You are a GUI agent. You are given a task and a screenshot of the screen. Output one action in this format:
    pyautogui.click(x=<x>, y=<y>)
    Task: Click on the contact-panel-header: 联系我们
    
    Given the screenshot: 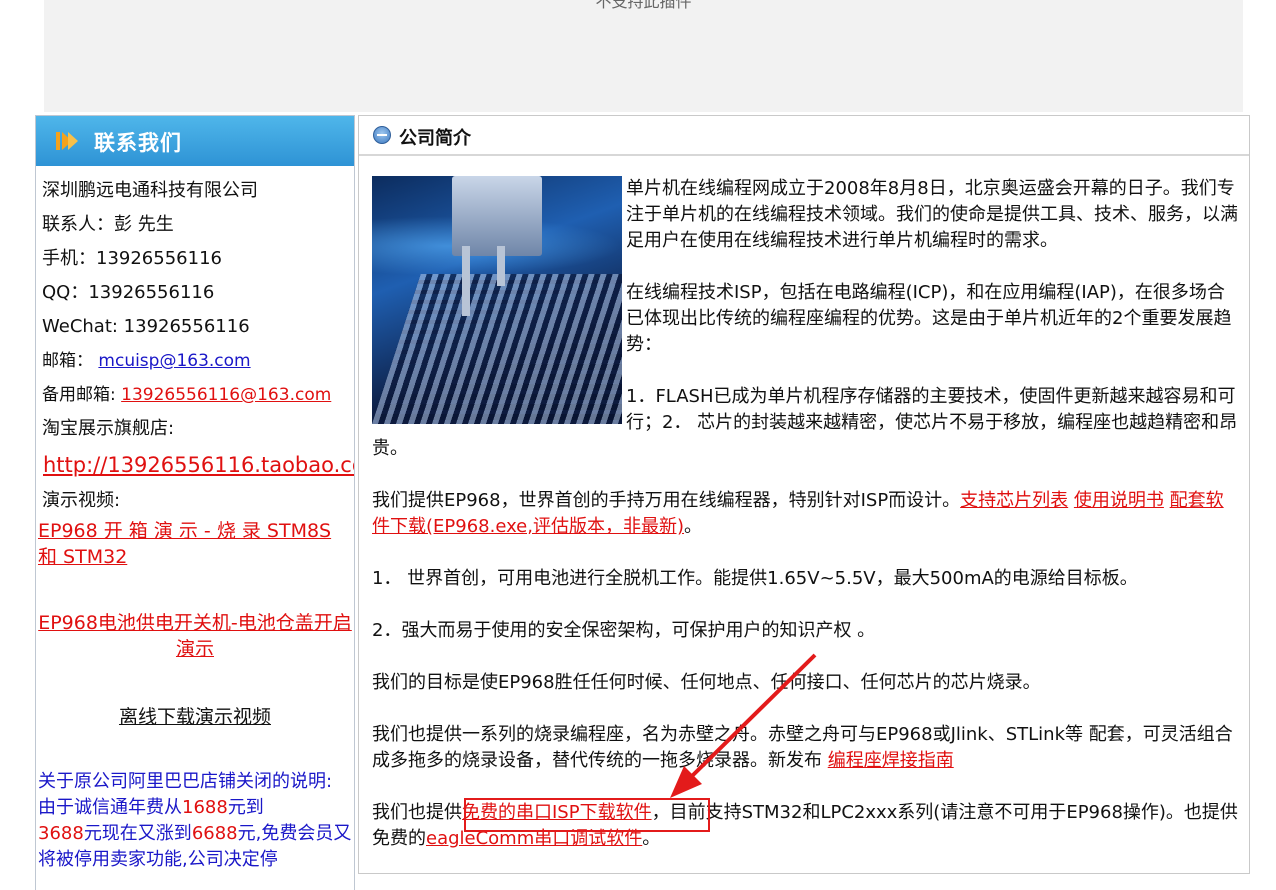 What is the action you would take?
    pyautogui.click(x=195, y=141)
    